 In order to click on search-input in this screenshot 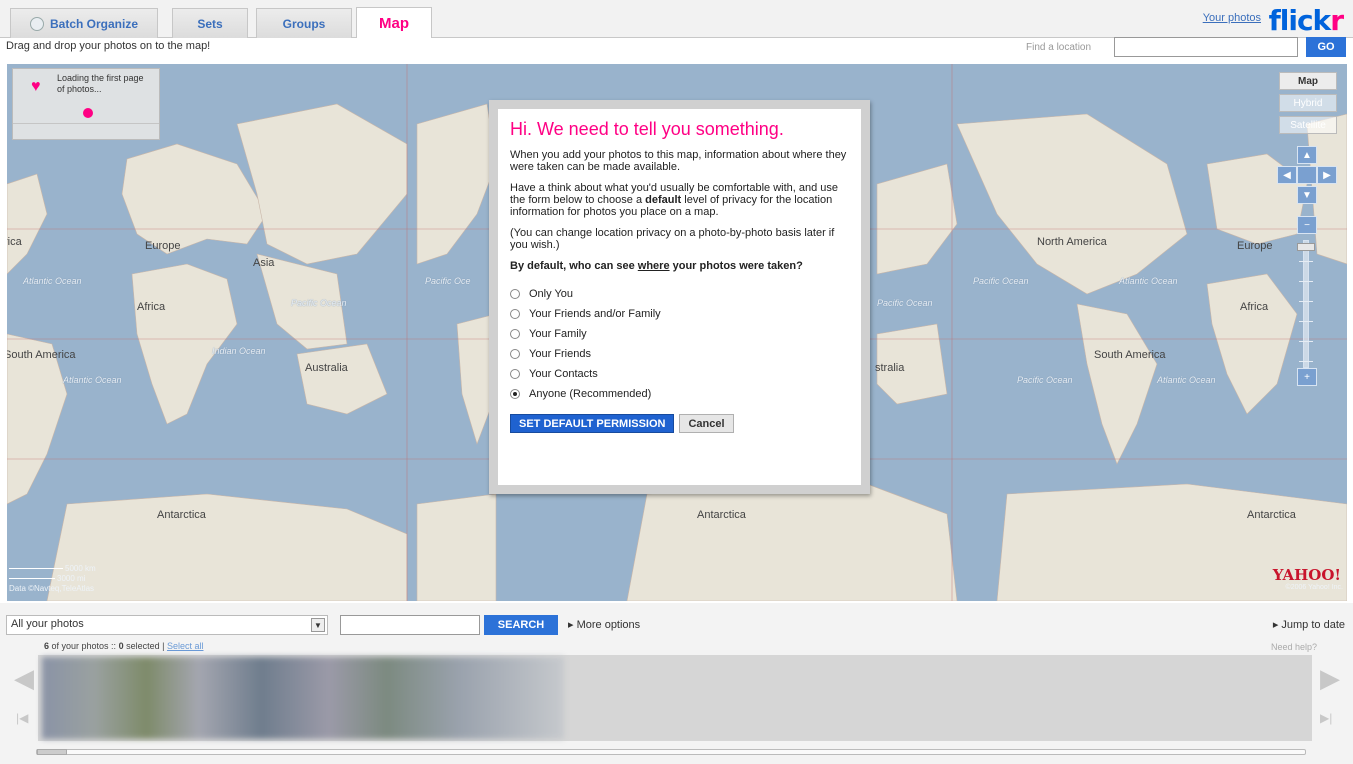, I will do `click(410, 625)`.